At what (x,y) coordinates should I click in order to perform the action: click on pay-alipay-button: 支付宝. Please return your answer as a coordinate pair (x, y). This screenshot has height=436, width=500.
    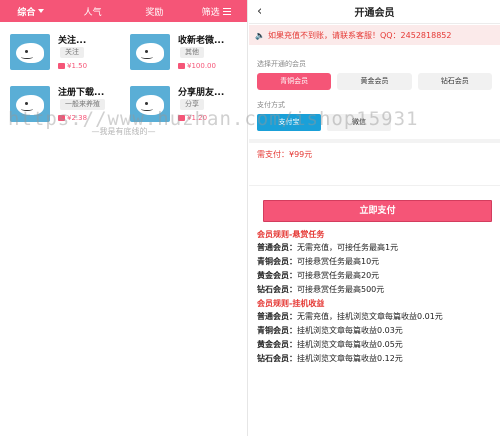
    Looking at the image, I should click on (289, 122).